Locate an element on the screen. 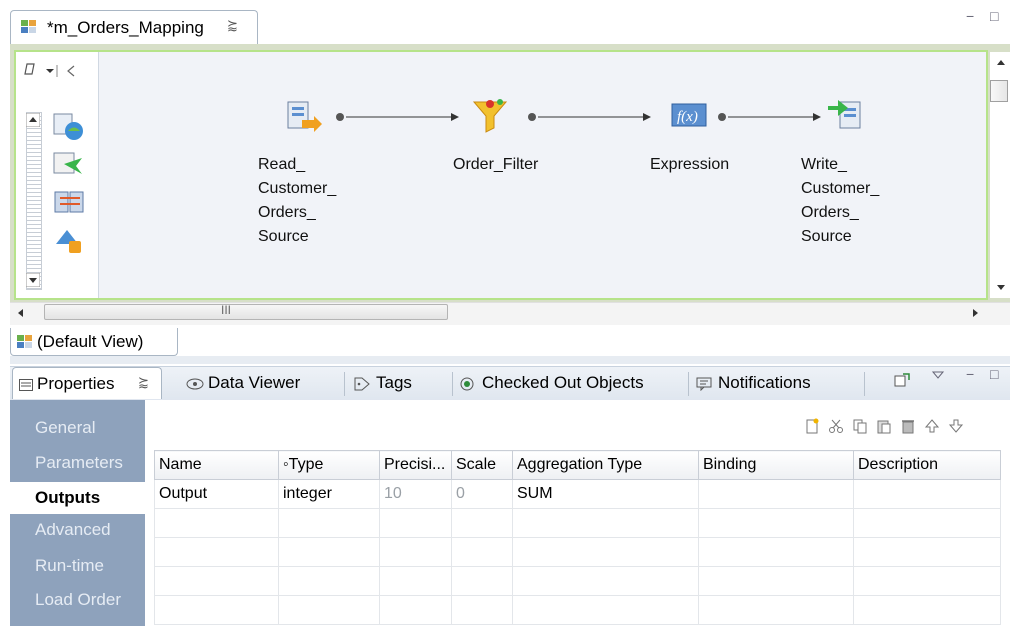  sidebar-item-load-order: Load Order is located at coordinates (77, 601).